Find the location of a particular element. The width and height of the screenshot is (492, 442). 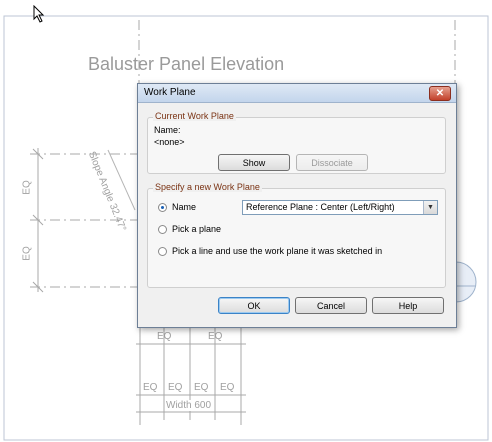

name-select-value: Reference Plane : Center (Left/Right) is located at coordinates (320, 207).